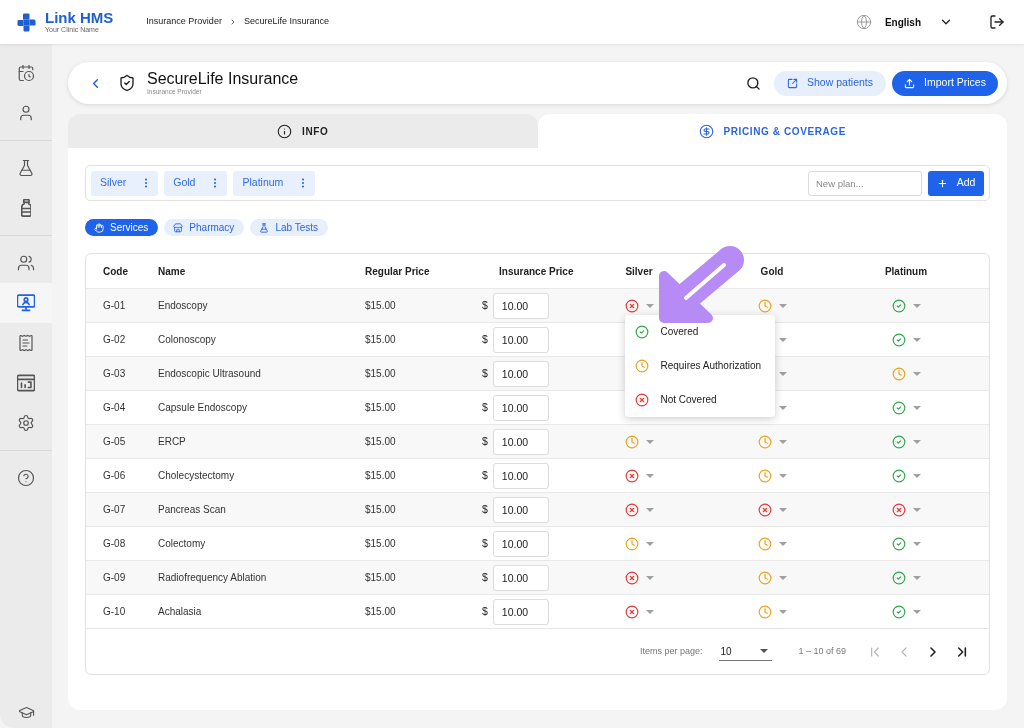 The height and width of the screenshot is (728, 1024). What do you see at coordinates (113, 183) in the screenshot?
I see `plan-name: Silver` at bounding box center [113, 183].